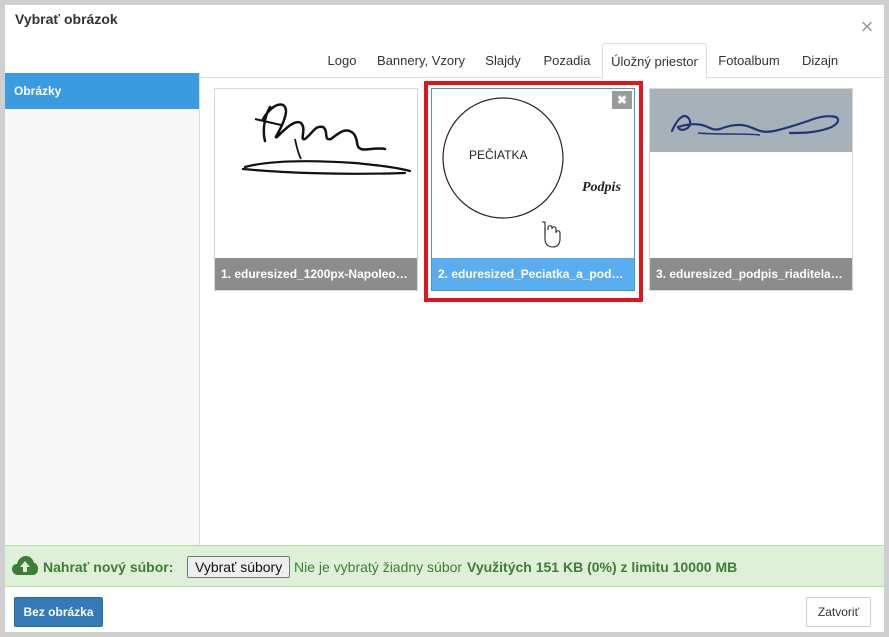 This screenshot has width=889, height=637. I want to click on tab-ulozny-priestor: Úložný priestor, so click(654, 61).